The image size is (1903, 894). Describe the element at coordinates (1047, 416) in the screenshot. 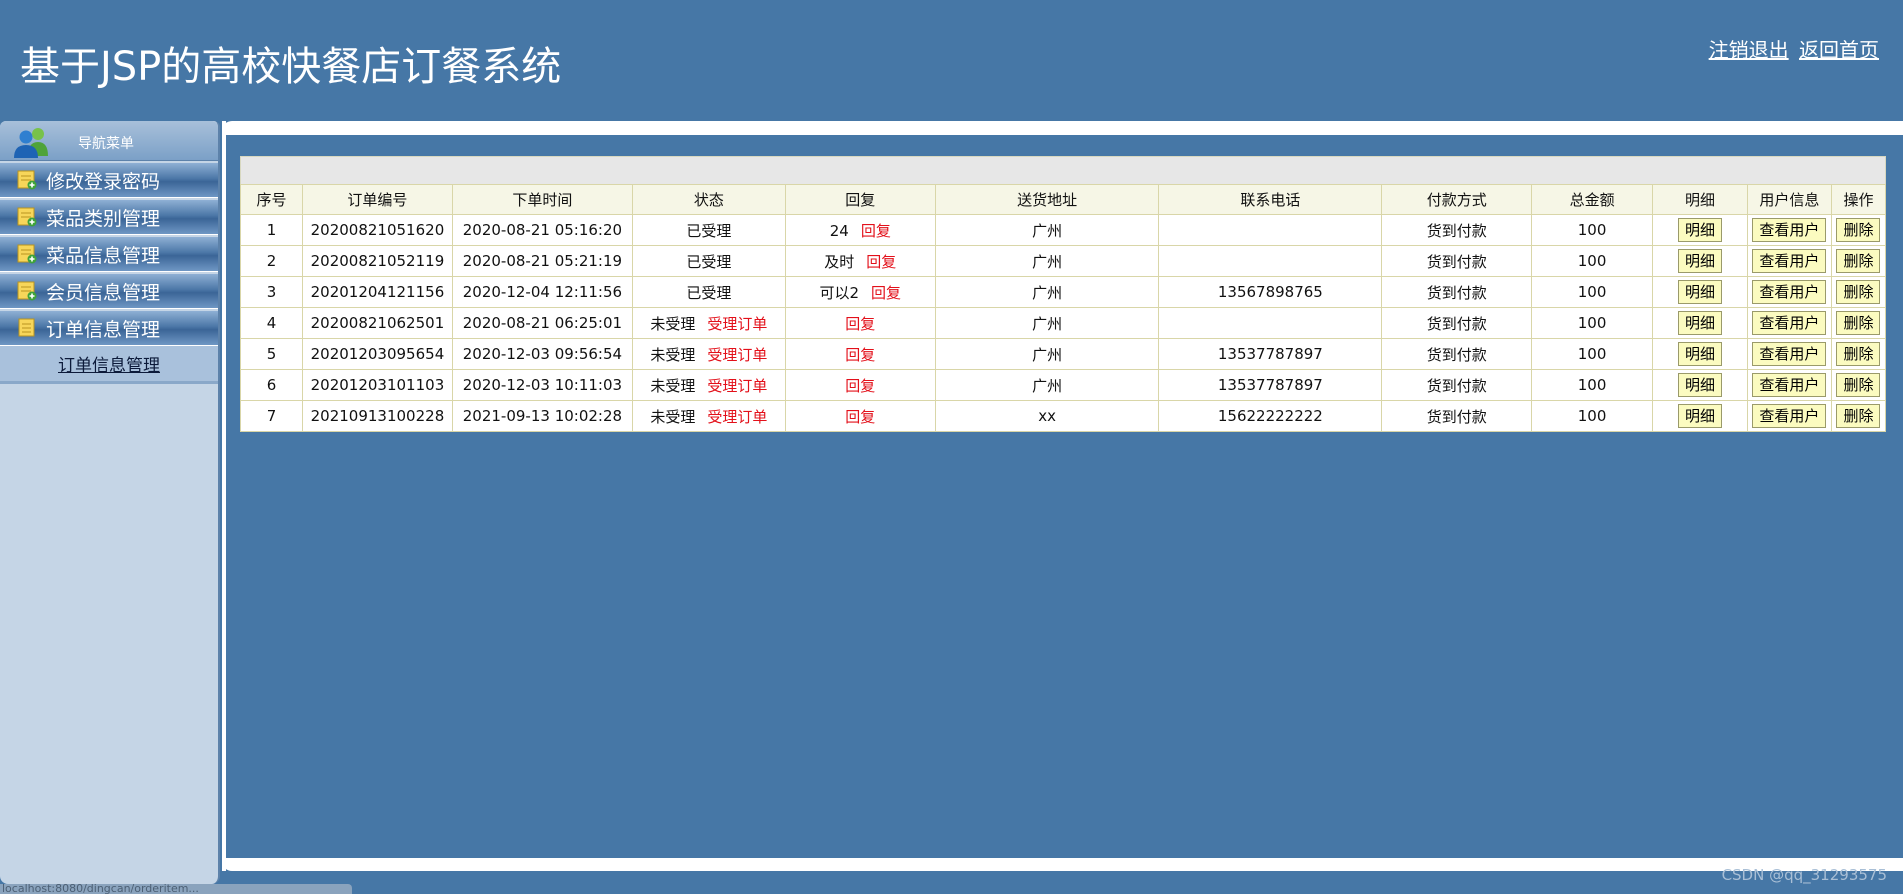

I see `cell-address: xx` at that location.